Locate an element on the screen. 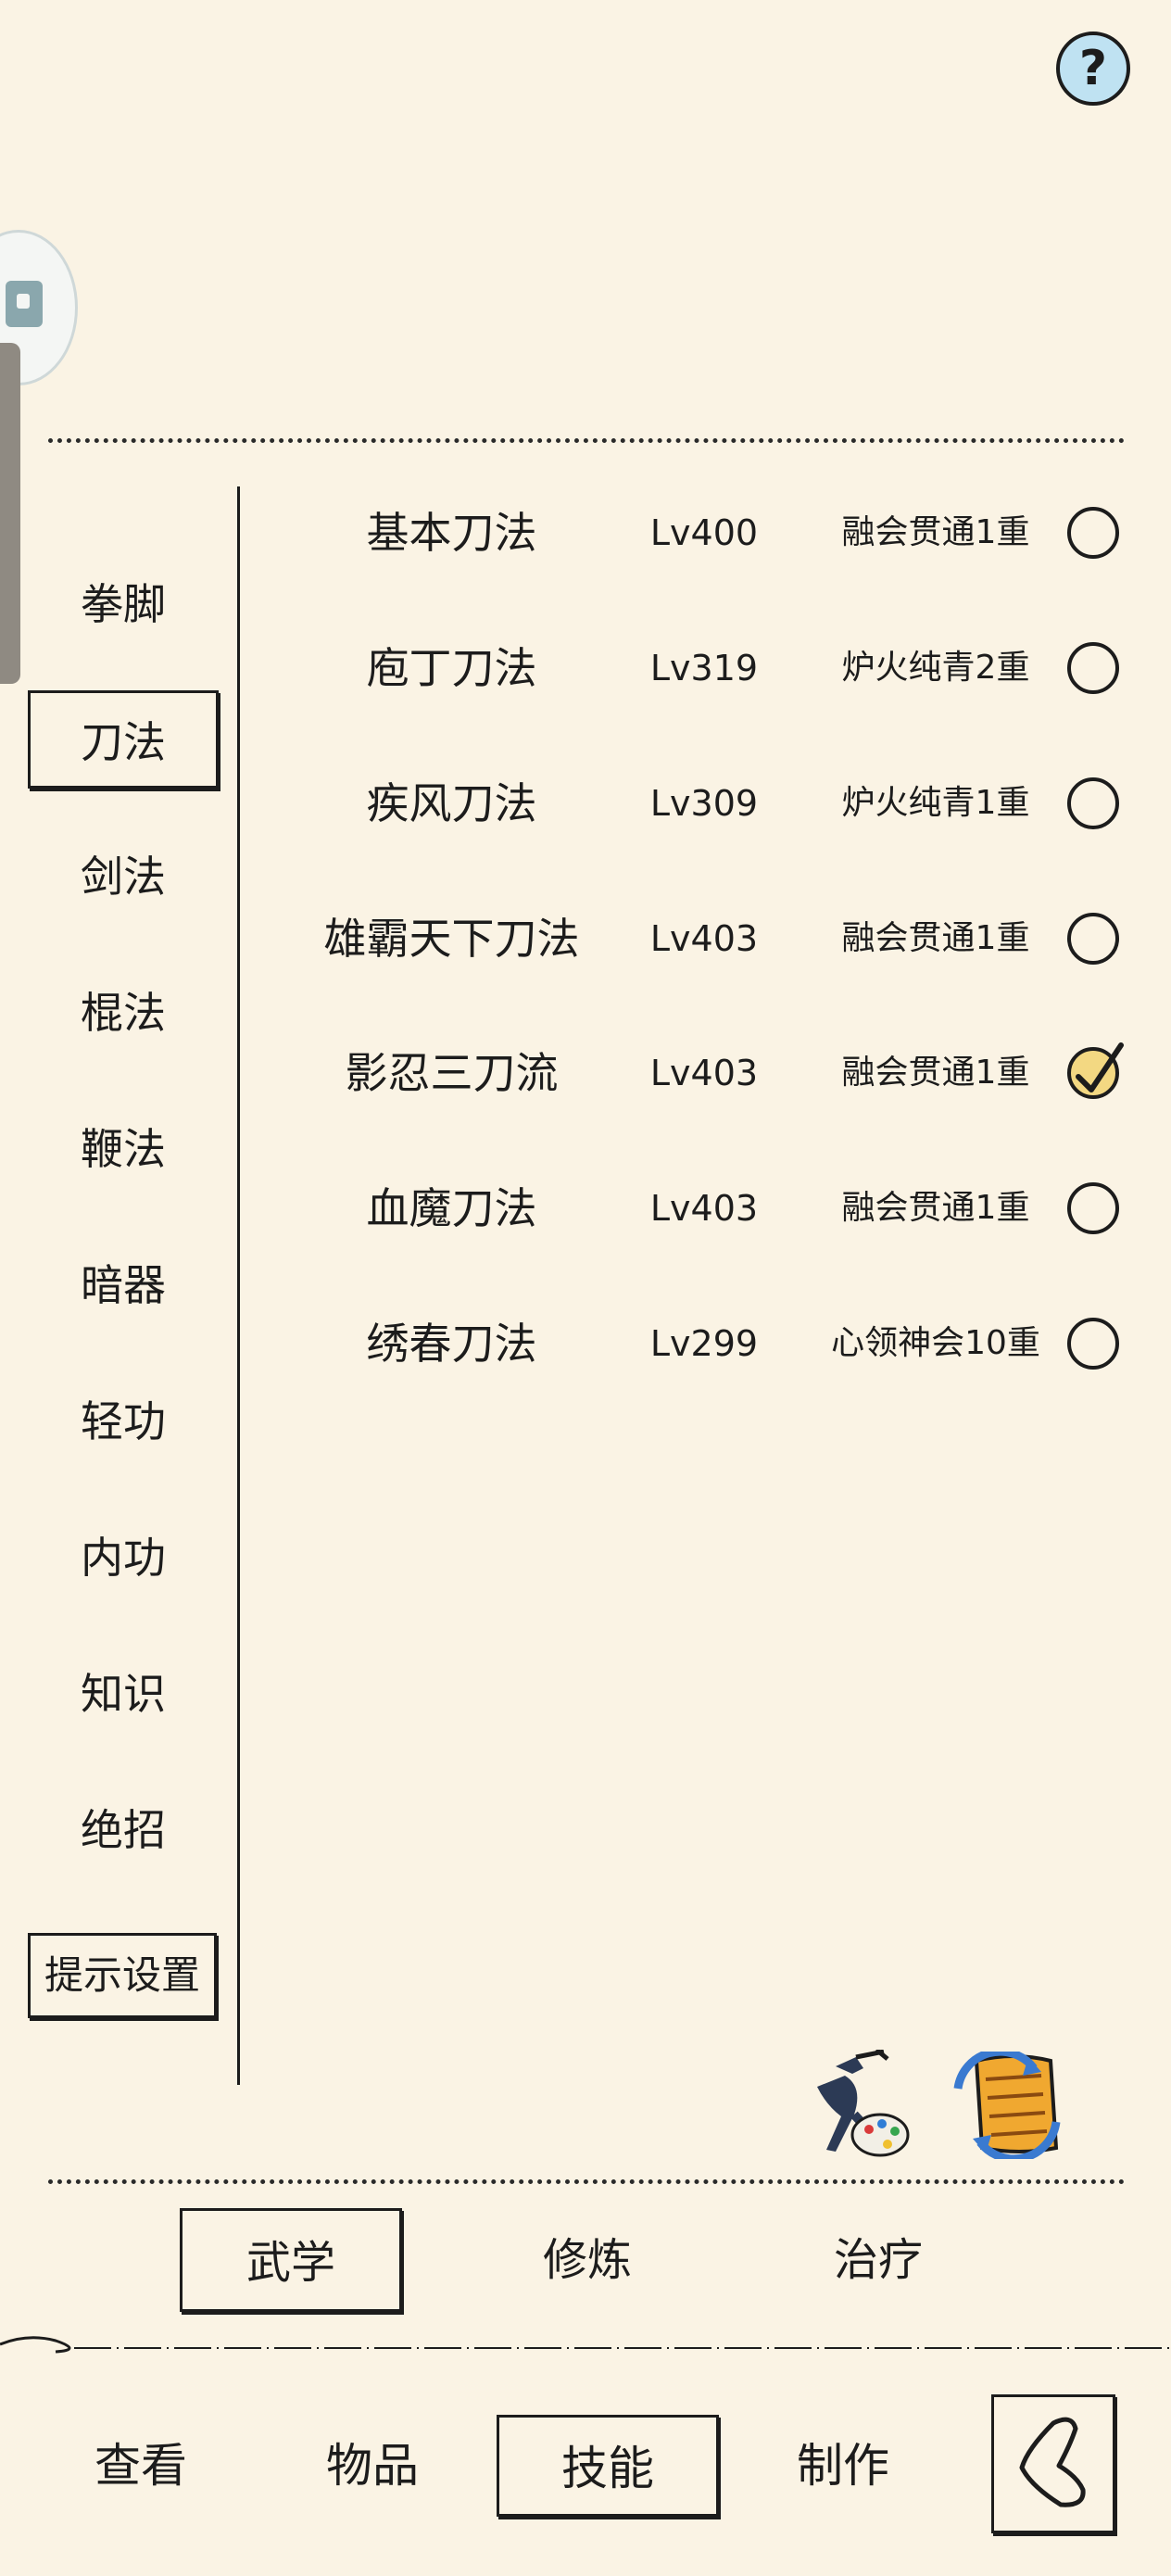 Image resolution: width=1171 pixels, height=2576 pixels. category-gunfa: 棍法 is located at coordinates (124, 1013).